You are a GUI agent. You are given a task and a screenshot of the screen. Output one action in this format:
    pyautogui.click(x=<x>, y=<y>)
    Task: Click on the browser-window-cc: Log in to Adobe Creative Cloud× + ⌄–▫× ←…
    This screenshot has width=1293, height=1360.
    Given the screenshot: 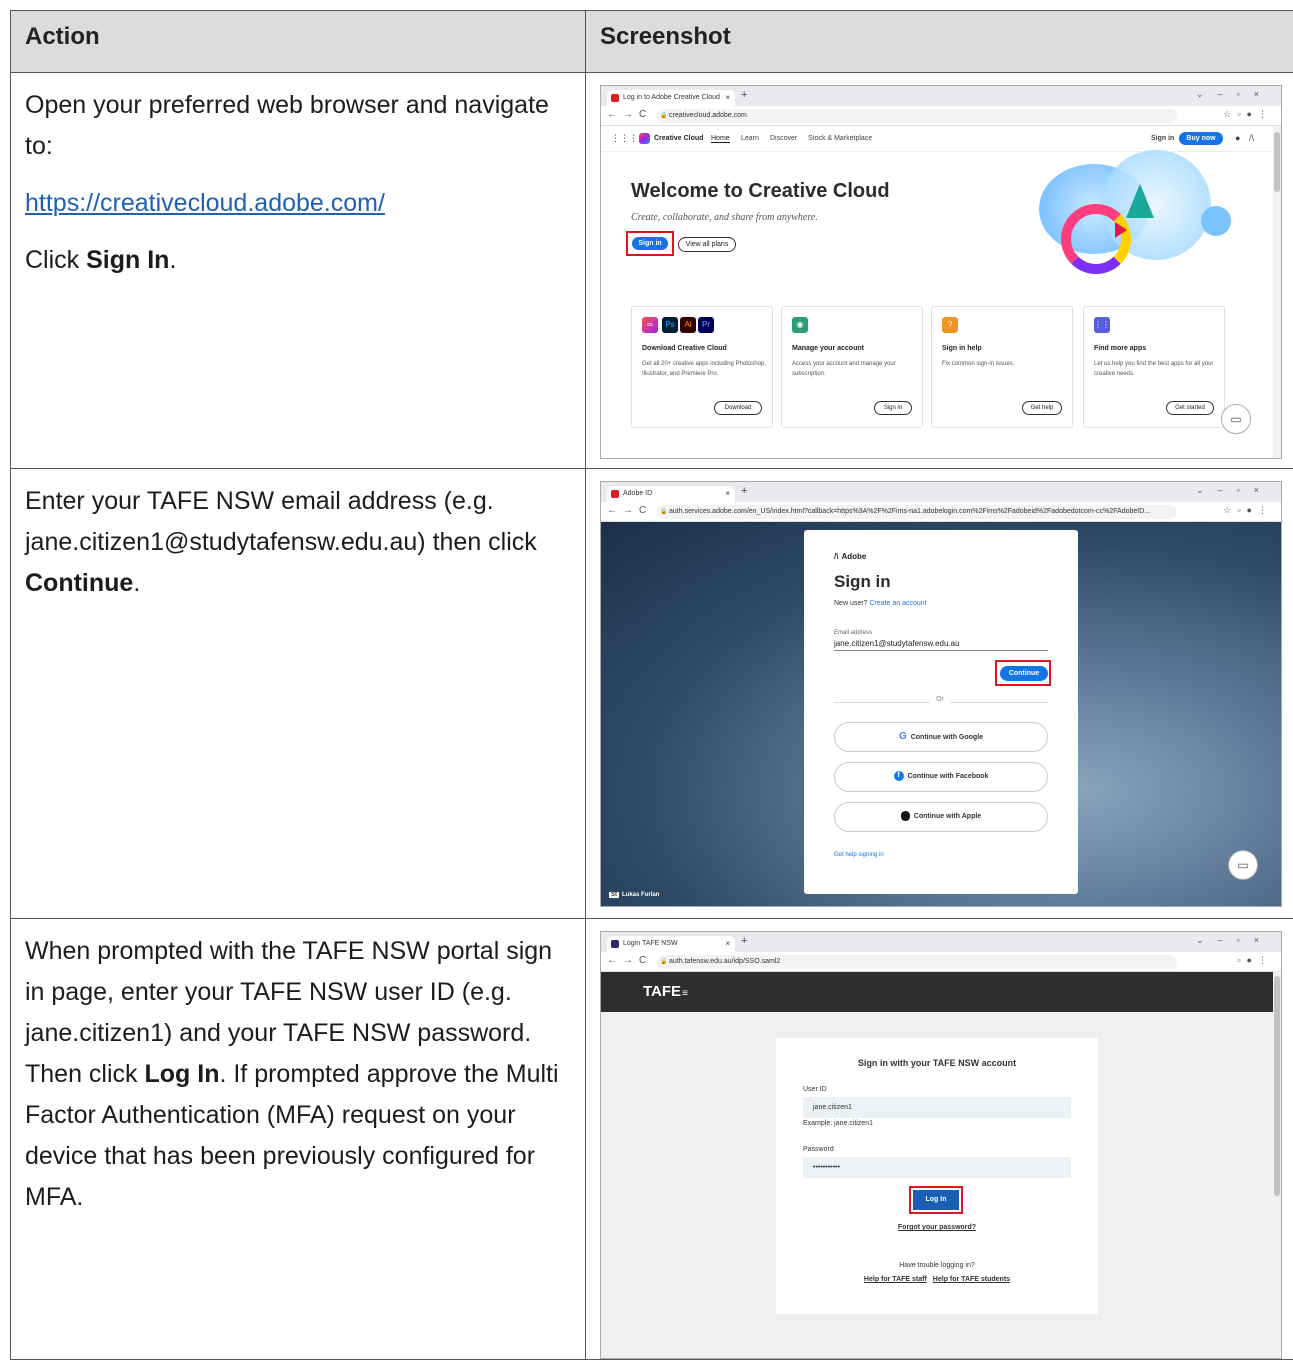 What is the action you would take?
    pyautogui.click(x=941, y=272)
    